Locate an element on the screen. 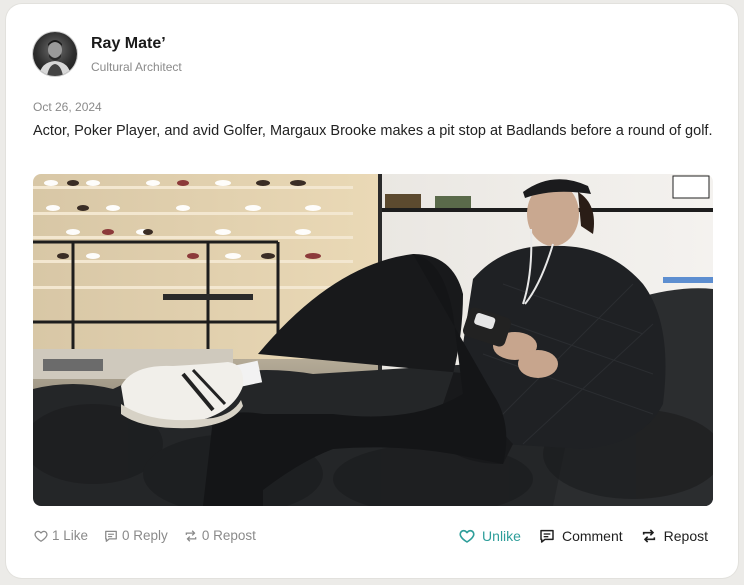 The width and height of the screenshot is (744, 585). comment-button: Comment is located at coordinates (581, 536).